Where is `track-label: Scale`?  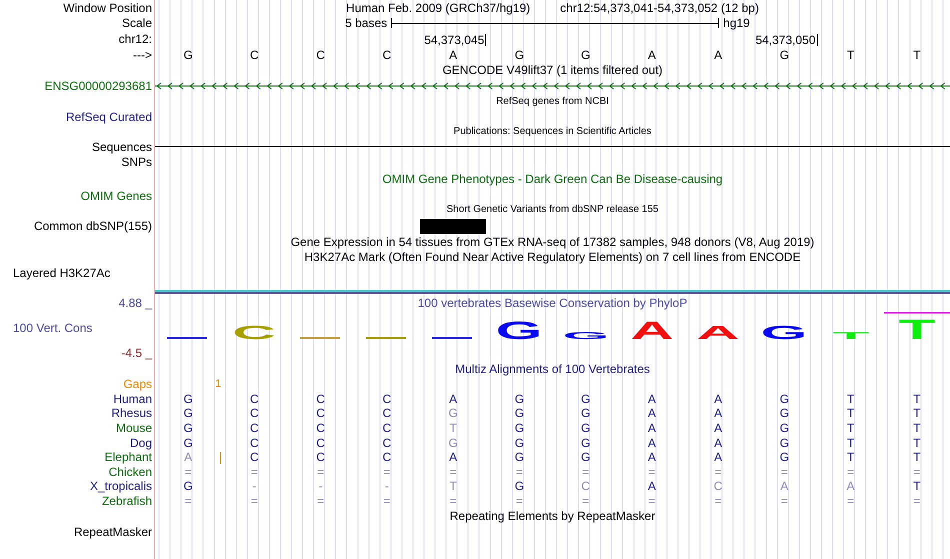 track-label: Scale is located at coordinates (137, 23).